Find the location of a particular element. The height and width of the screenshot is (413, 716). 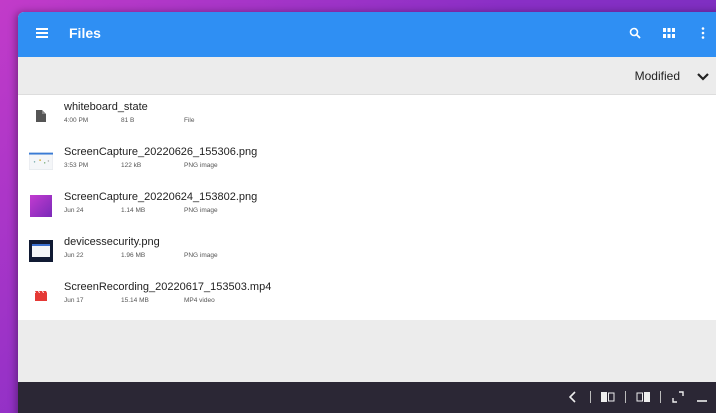

file-size: 1.96 MB is located at coordinates (133, 255).